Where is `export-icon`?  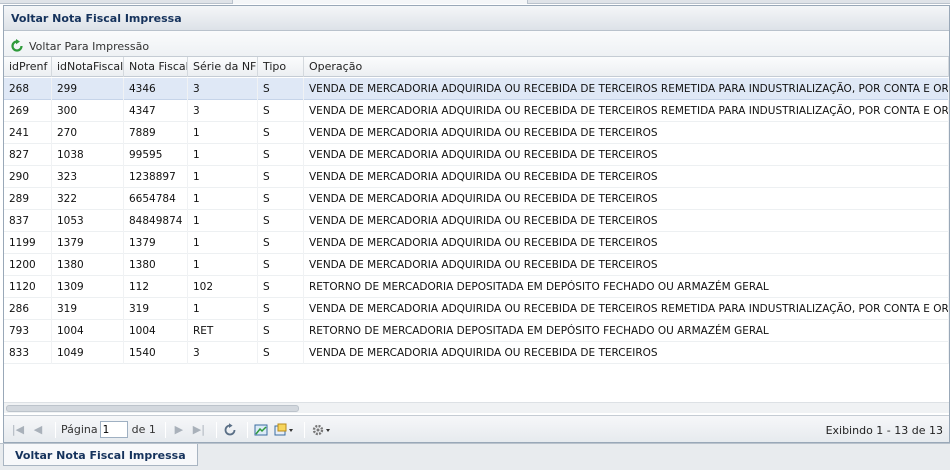 export-icon is located at coordinates (284, 430).